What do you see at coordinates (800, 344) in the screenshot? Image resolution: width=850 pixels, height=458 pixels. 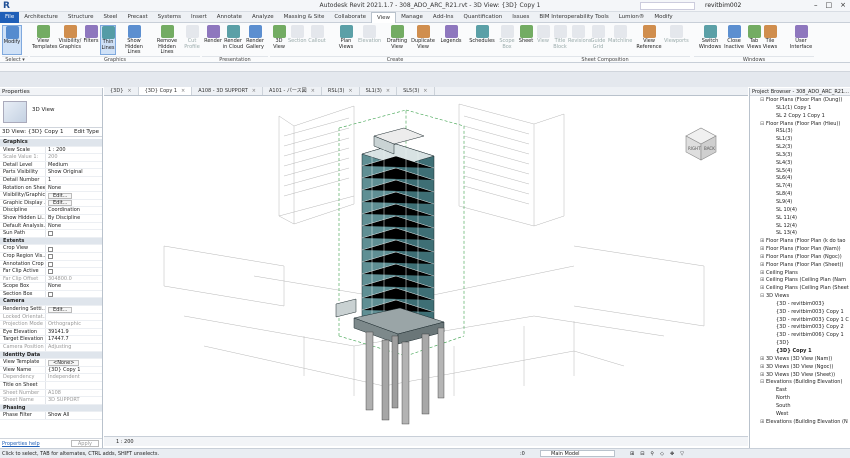 I see `browser-node: {3D}` at bounding box center [800, 344].